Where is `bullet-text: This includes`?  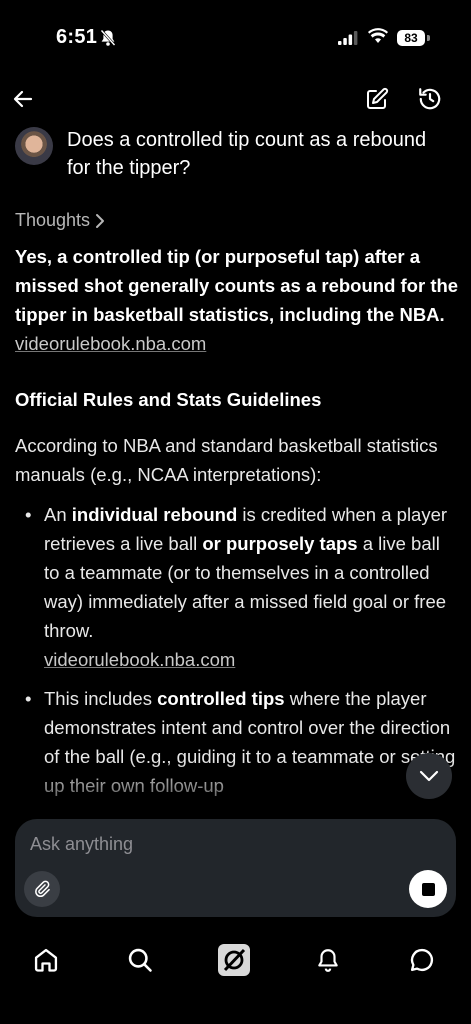 bullet-text: This includes is located at coordinates (101, 698).